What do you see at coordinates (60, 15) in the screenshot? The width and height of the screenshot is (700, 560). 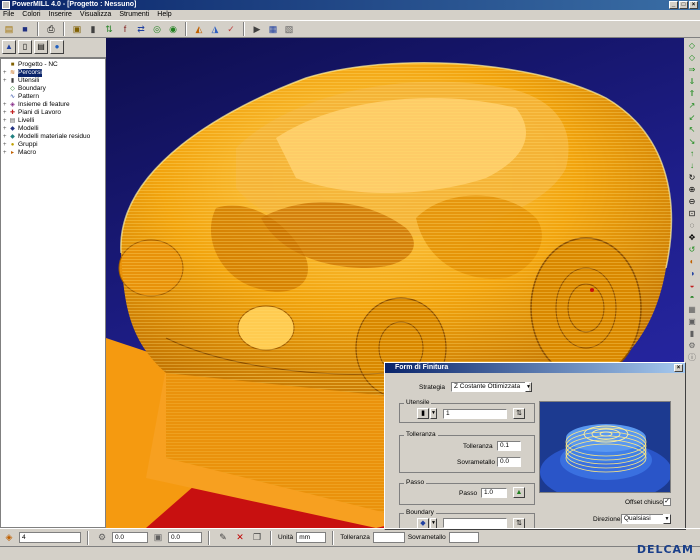 I see `menu-inserire: Inserire` at bounding box center [60, 15].